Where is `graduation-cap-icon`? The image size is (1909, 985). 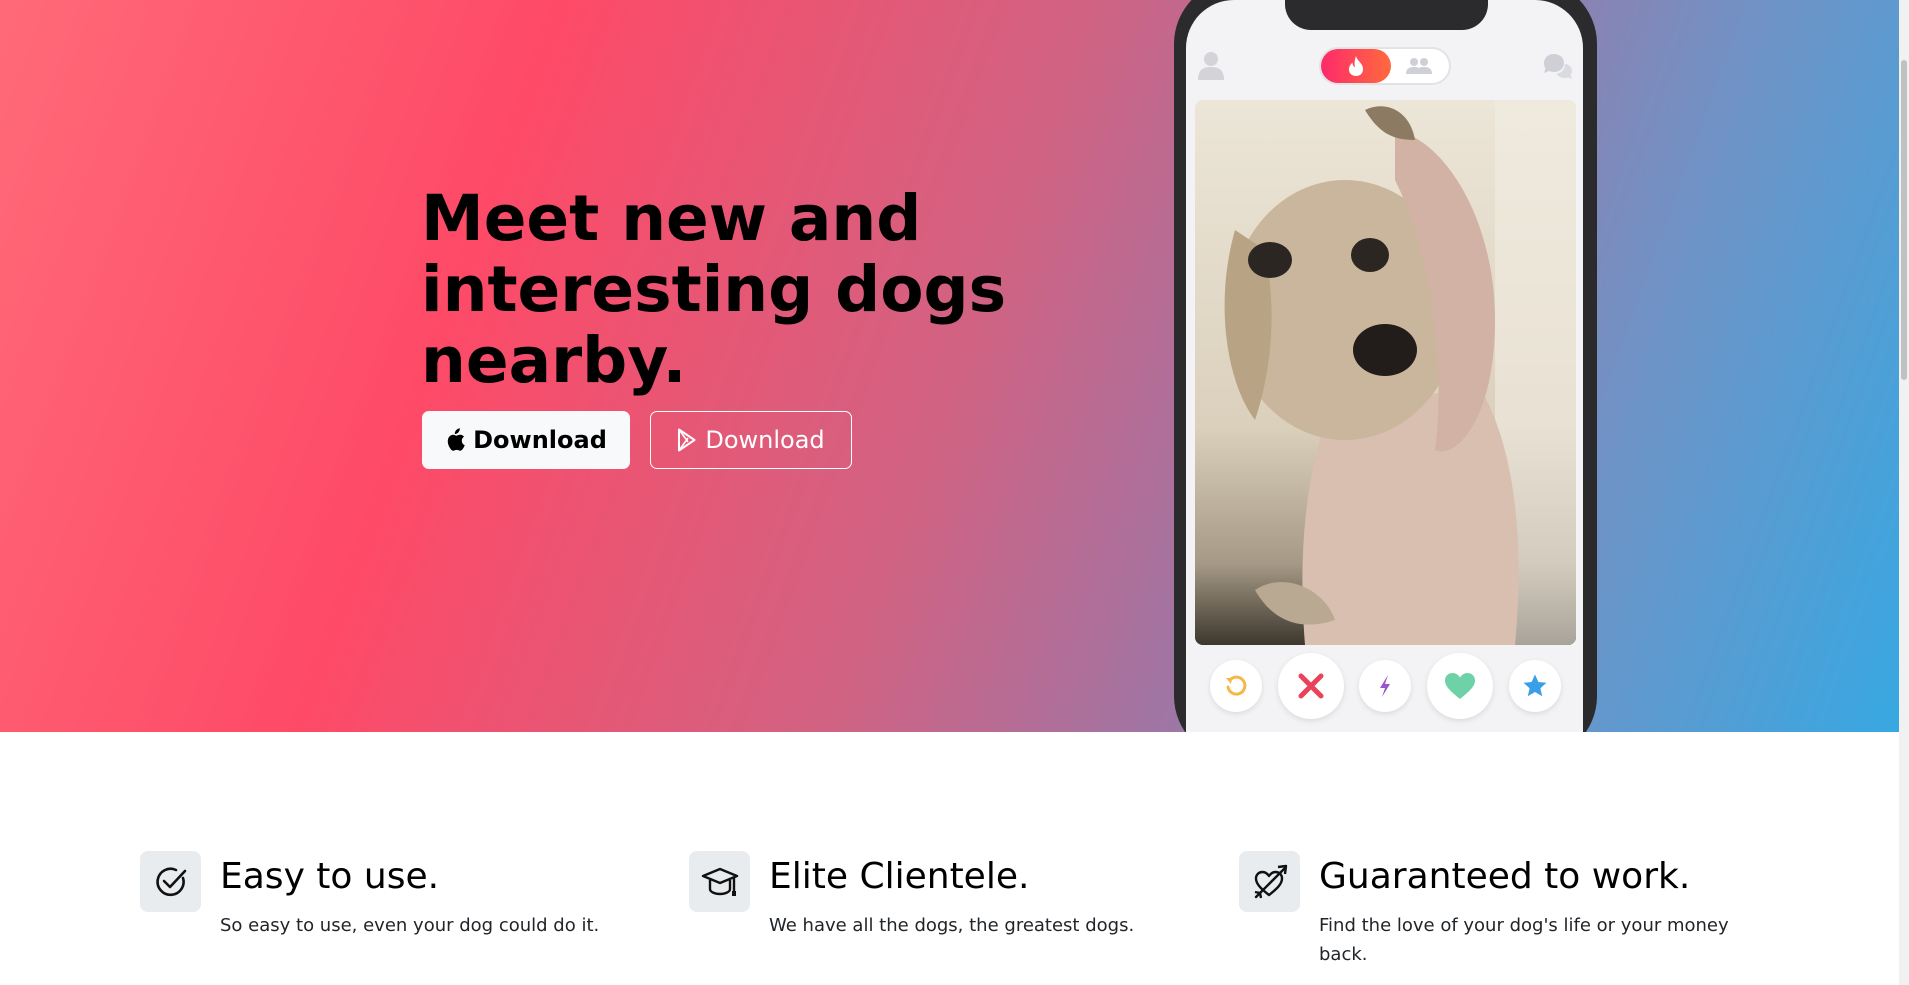
graduation-cap-icon is located at coordinates (719, 881).